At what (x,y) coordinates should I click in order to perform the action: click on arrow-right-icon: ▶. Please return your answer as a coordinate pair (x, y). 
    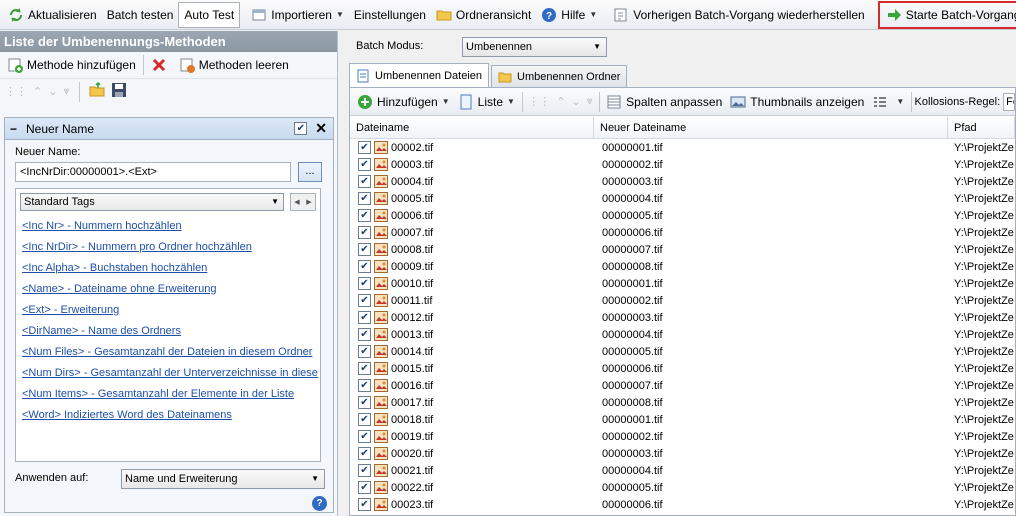
    Looking at the image, I should click on (308, 202).